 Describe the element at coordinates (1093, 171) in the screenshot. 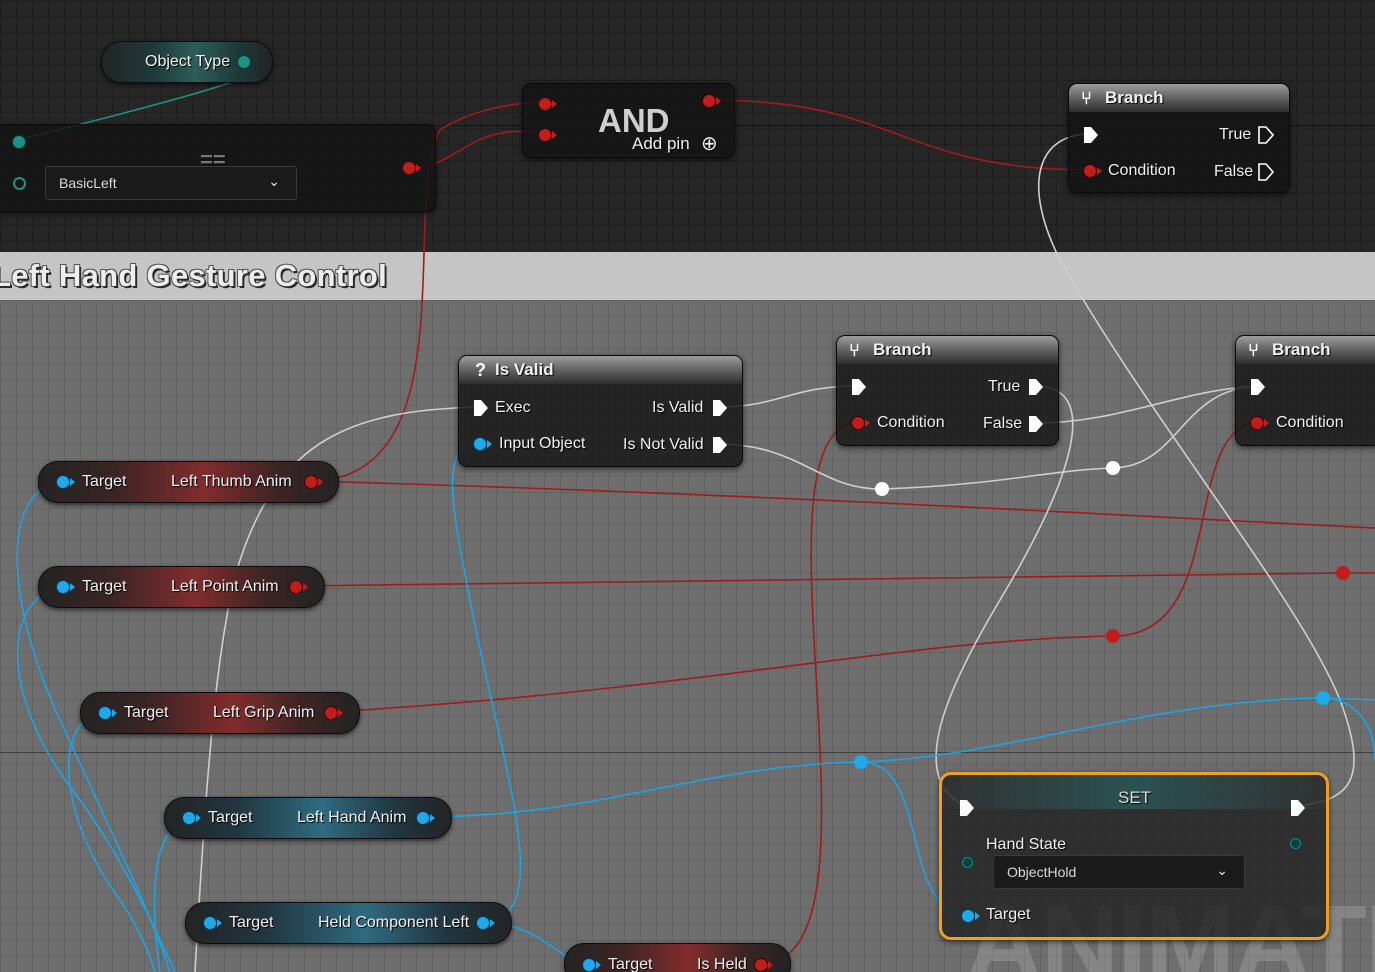

I see `branch-top-condition-pin` at that location.